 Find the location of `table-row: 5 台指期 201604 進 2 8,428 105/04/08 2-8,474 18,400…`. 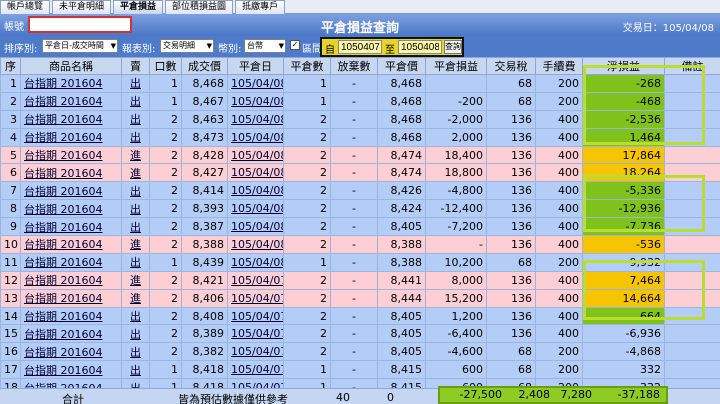

table-row: 5 台指期 201604 進 2 8,428 105/04/08 2-8,474 18,400… is located at coordinates (360, 155).